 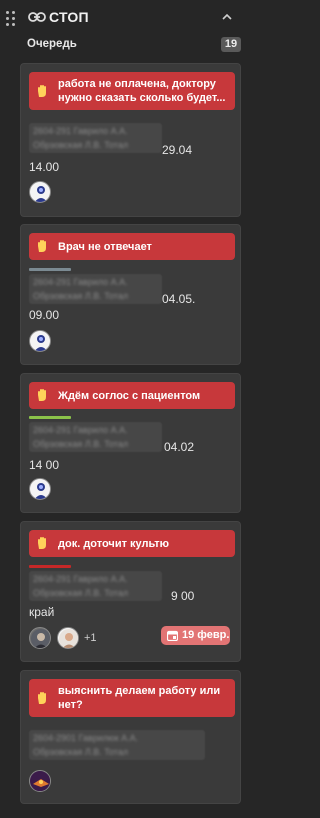 What do you see at coordinates (52, 44) in the screenshot?
I see `queue-label: Очередь` at bounding box center [52, 44].